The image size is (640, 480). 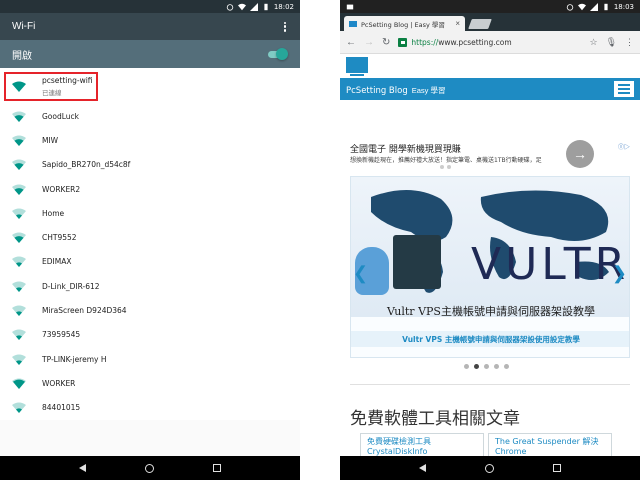 I want to click on signal-icon, so click(x=593, y=6).